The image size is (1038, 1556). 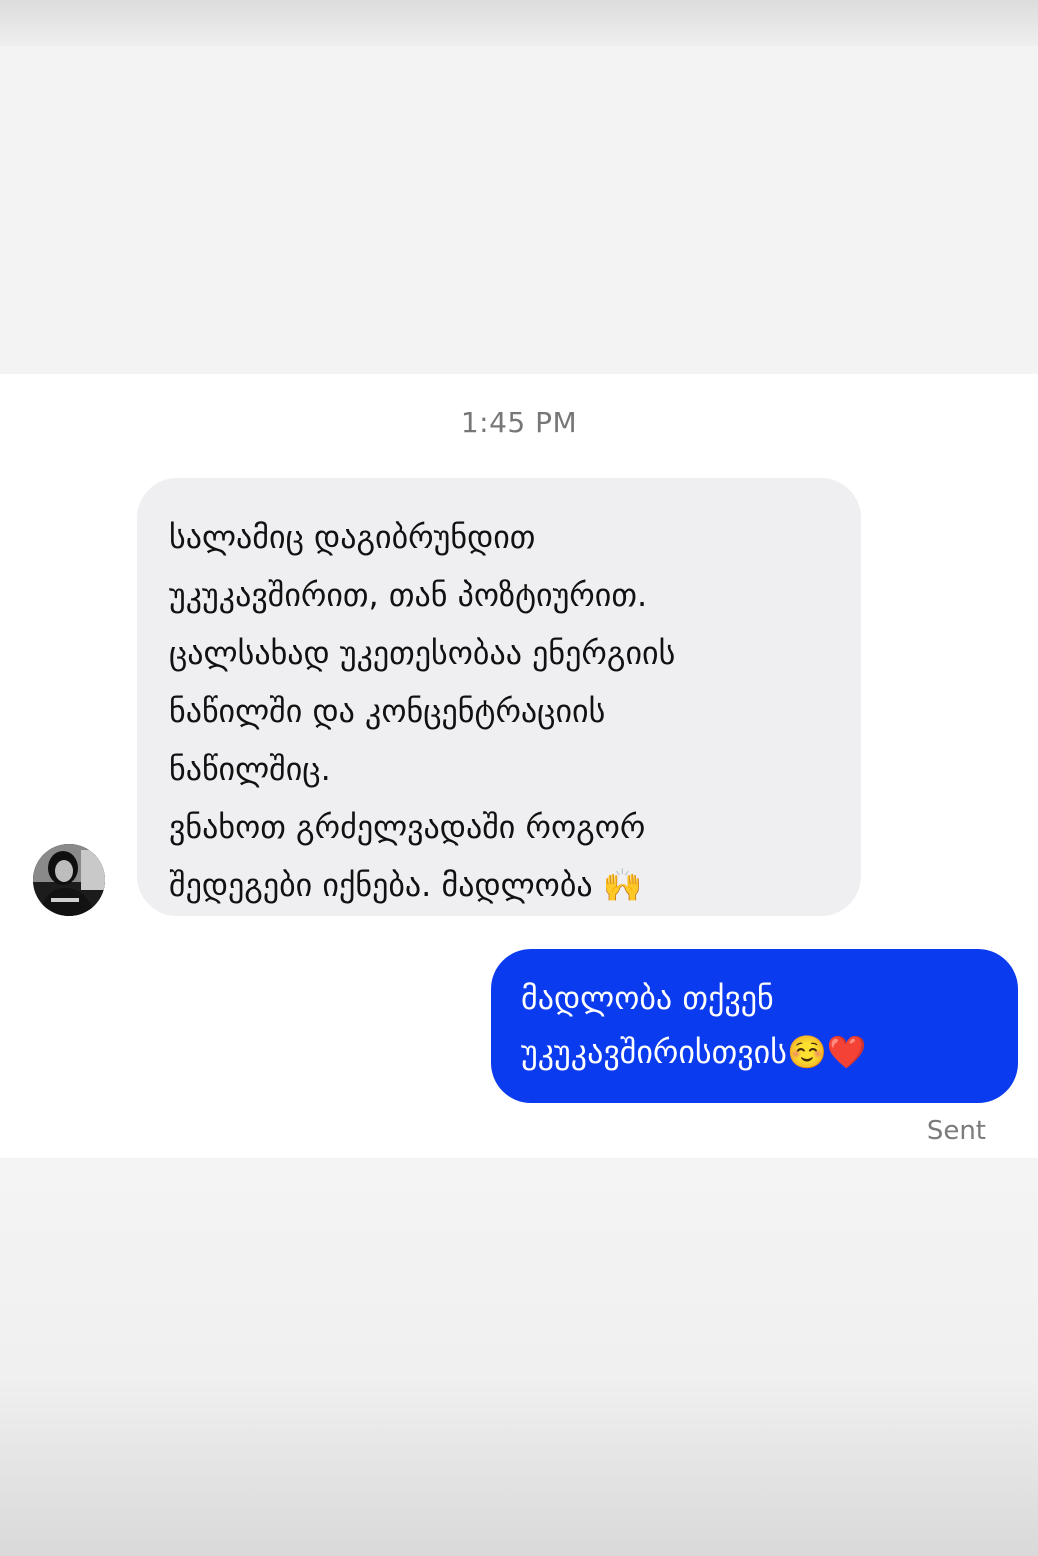 I want to click on incoming-message-line: ნაწილშიც., so click(x=250, y=769).